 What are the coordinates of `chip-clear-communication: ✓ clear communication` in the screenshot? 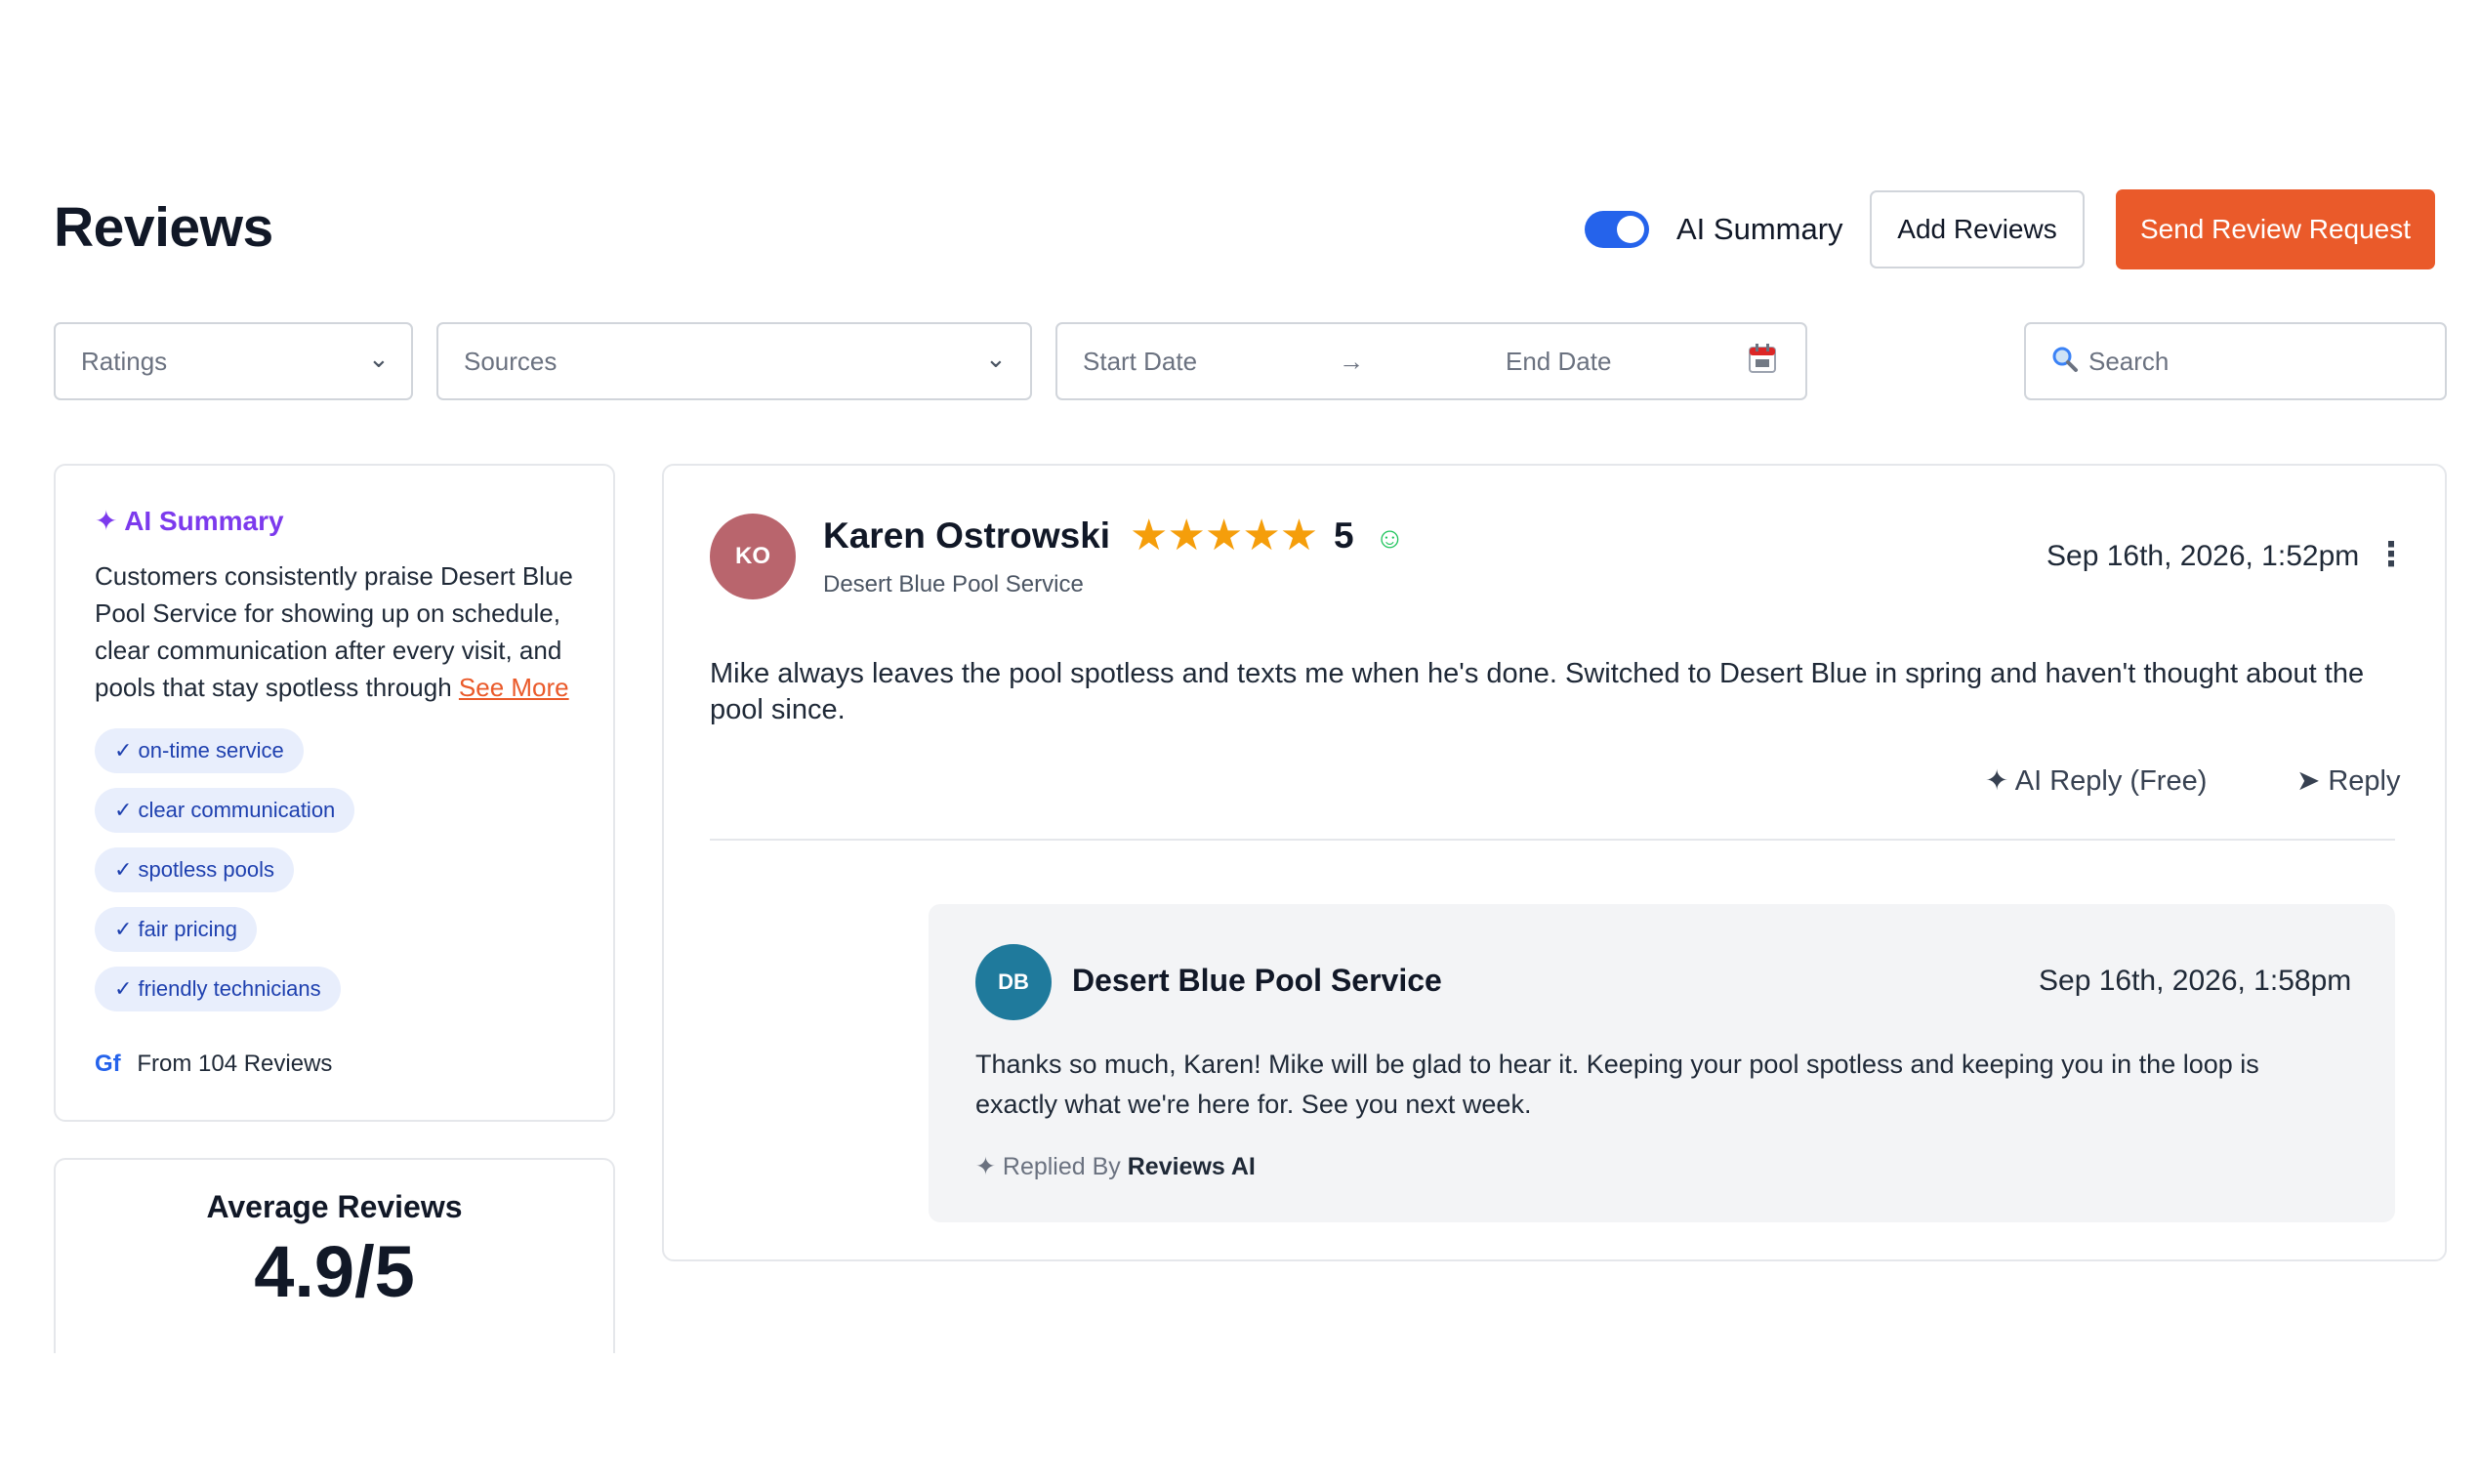 It's located at (225, 811).